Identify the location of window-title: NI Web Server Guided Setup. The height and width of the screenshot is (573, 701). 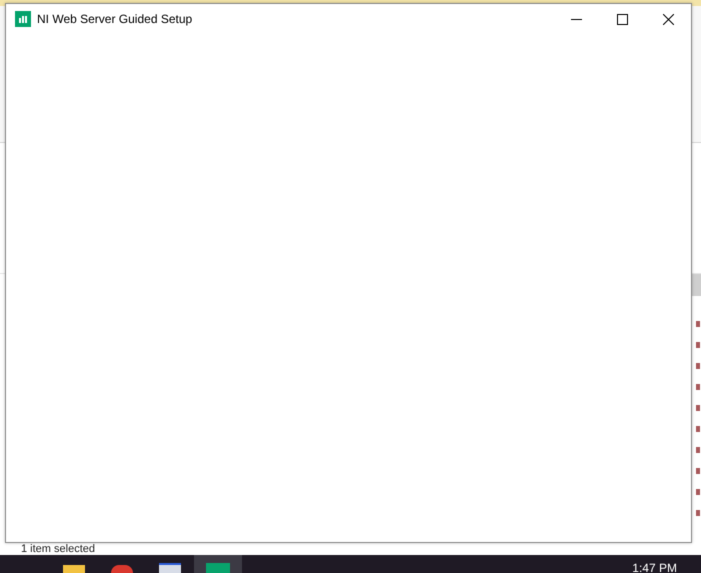
(114, 19).